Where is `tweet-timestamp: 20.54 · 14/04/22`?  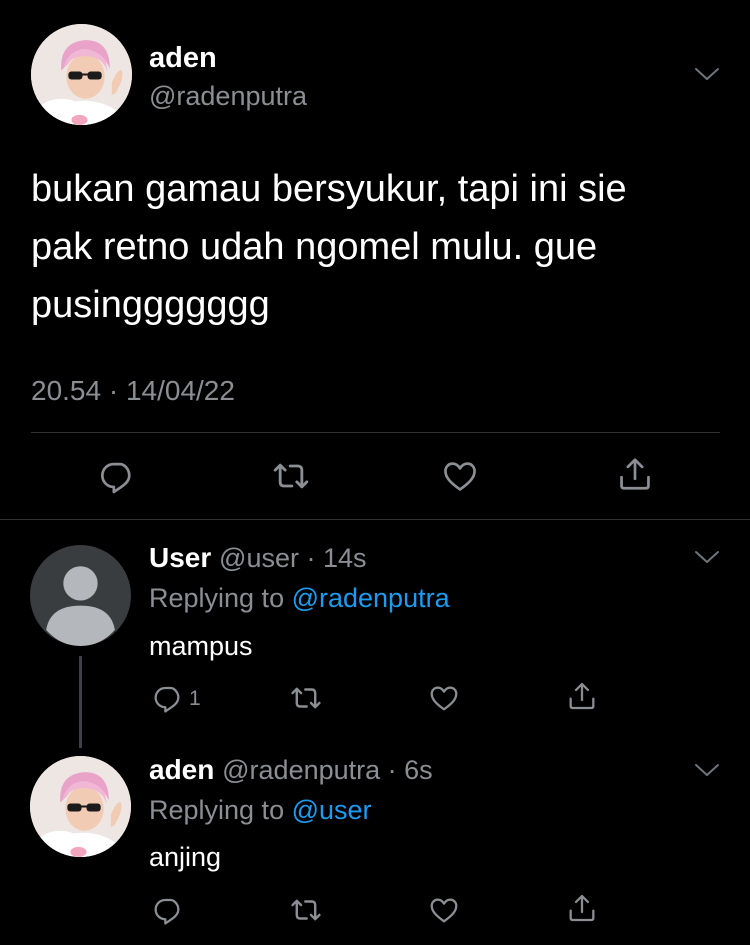
tweet-timestamp: 20.54 · 14/04/22 is located at coordinates (133, 391).